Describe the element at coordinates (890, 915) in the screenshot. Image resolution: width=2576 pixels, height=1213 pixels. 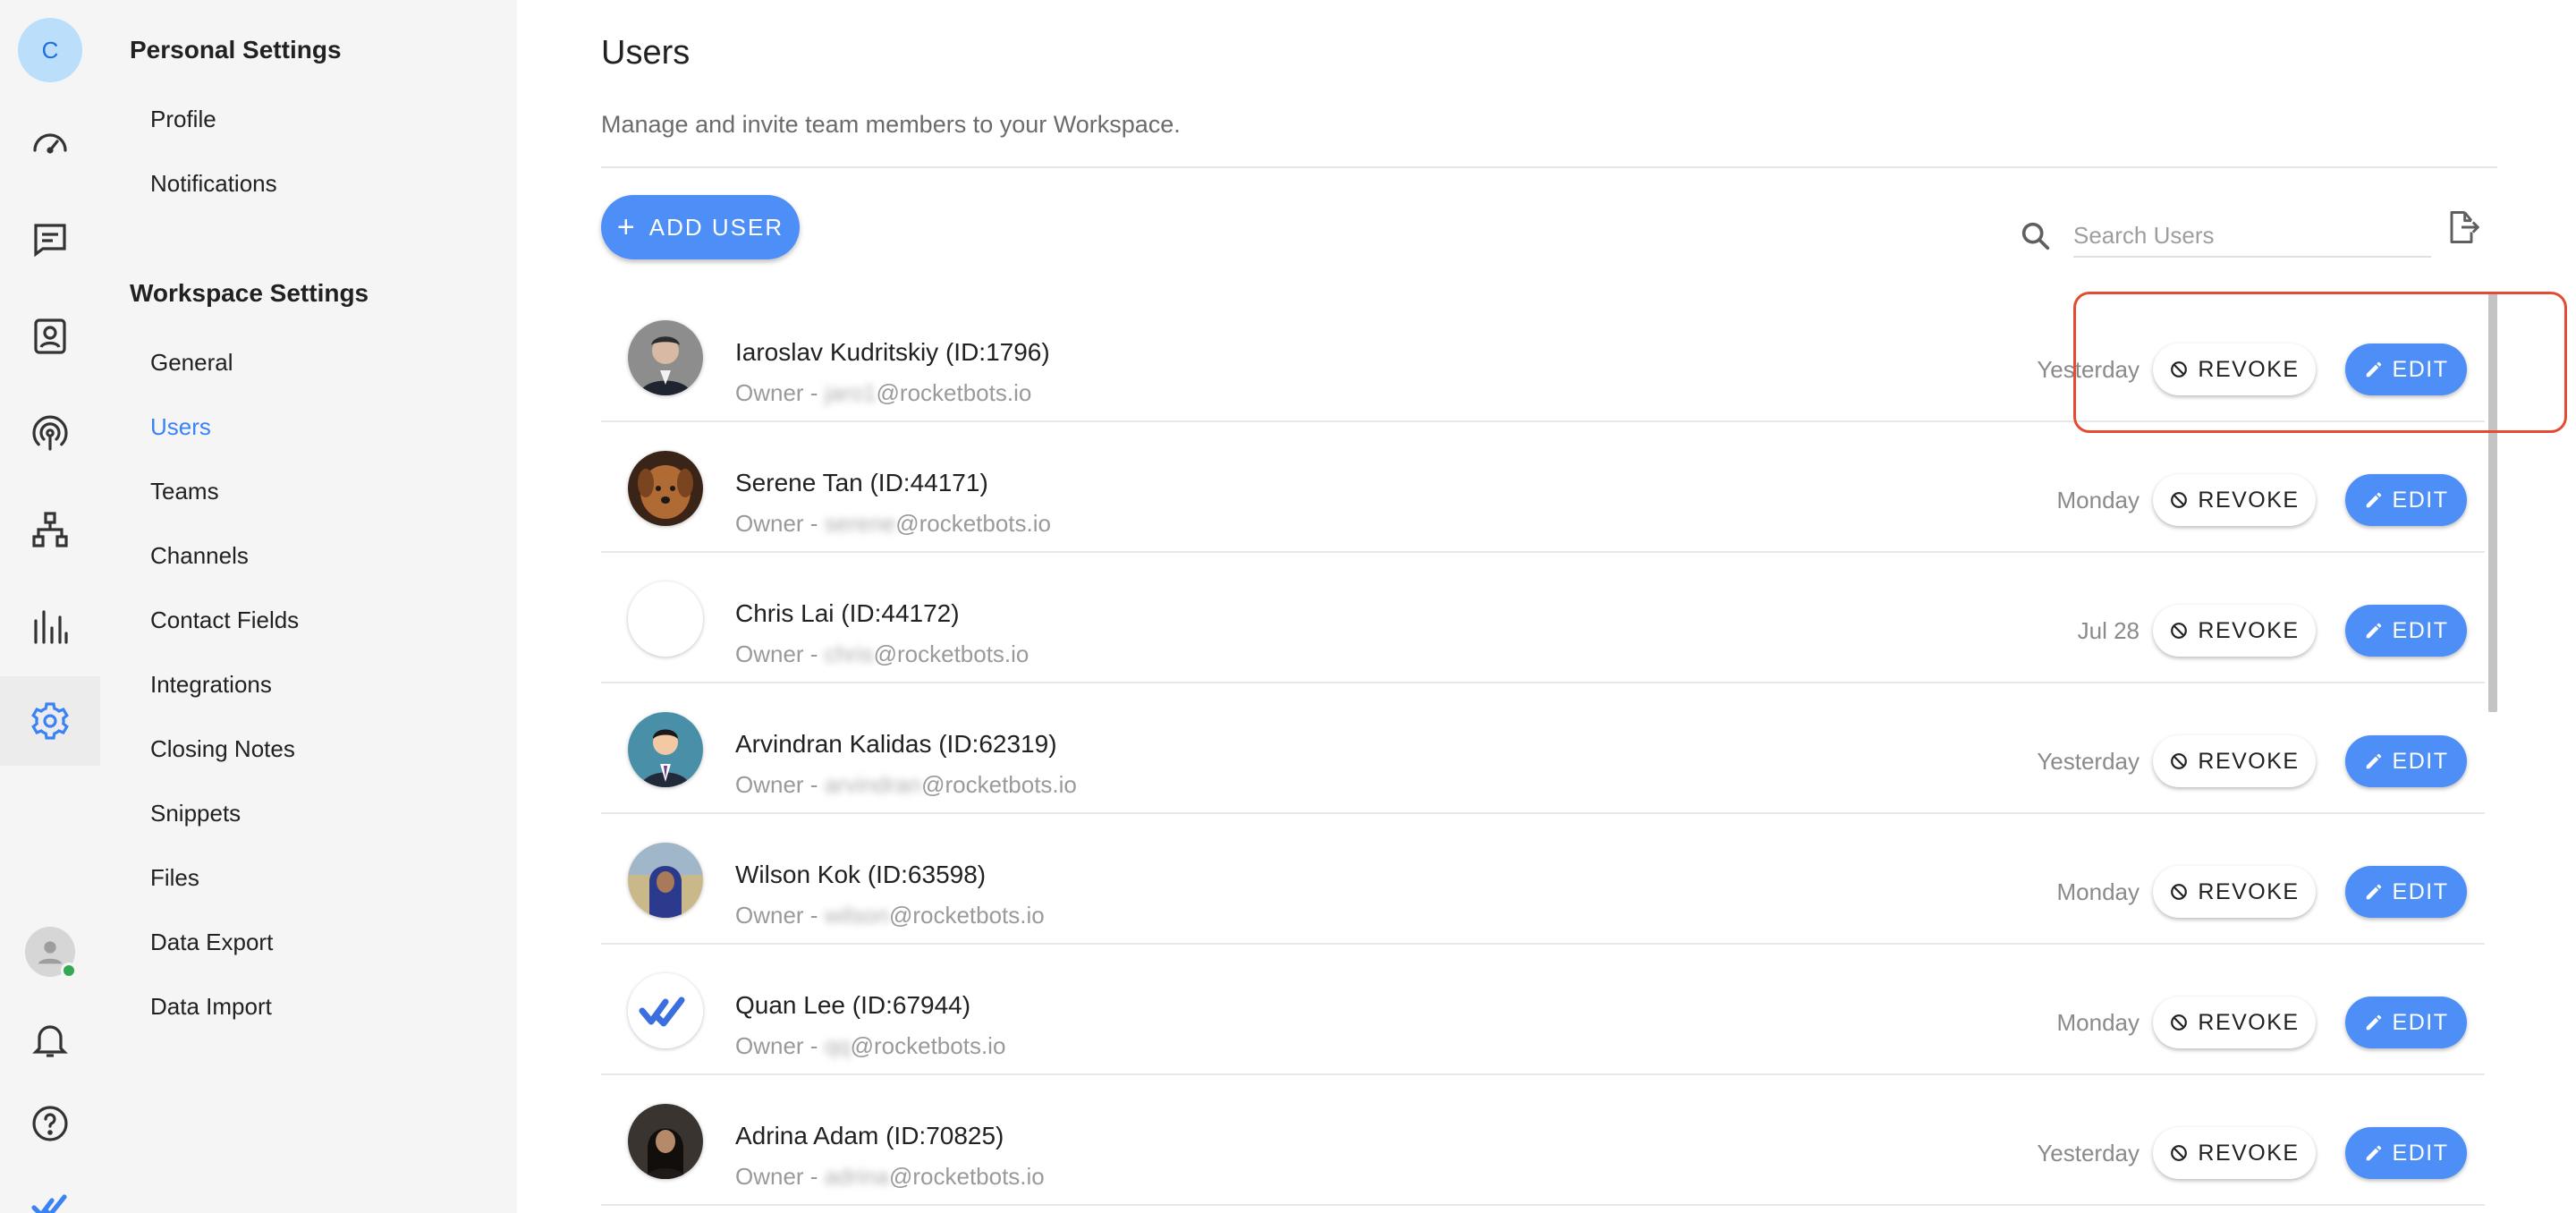
I see `user-email: Owner - wilson@rocketbots.io` at that location.